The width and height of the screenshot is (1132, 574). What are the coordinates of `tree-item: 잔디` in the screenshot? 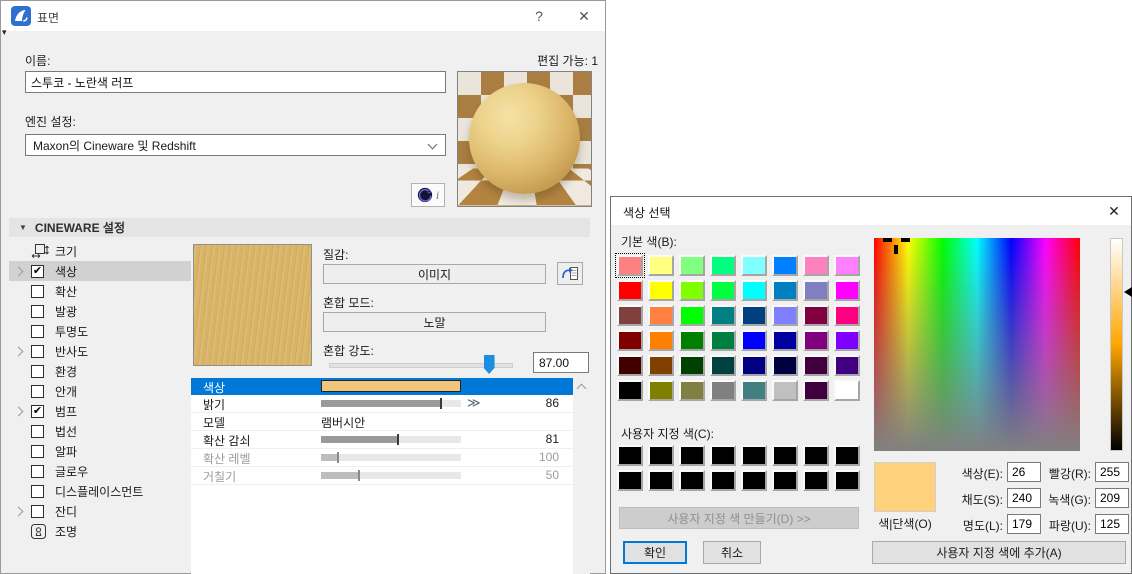 It's located at (100, 511).